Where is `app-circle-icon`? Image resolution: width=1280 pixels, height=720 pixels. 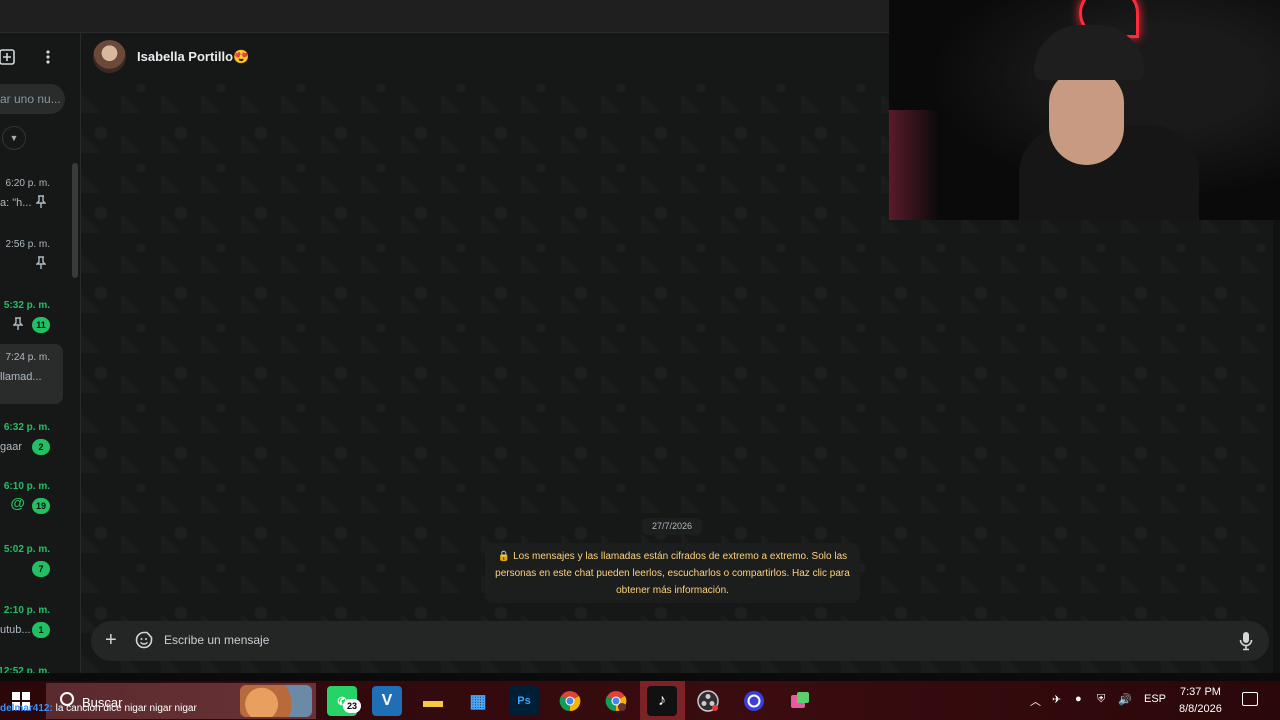 app-circle-icon is located at coordinates (754, 701).